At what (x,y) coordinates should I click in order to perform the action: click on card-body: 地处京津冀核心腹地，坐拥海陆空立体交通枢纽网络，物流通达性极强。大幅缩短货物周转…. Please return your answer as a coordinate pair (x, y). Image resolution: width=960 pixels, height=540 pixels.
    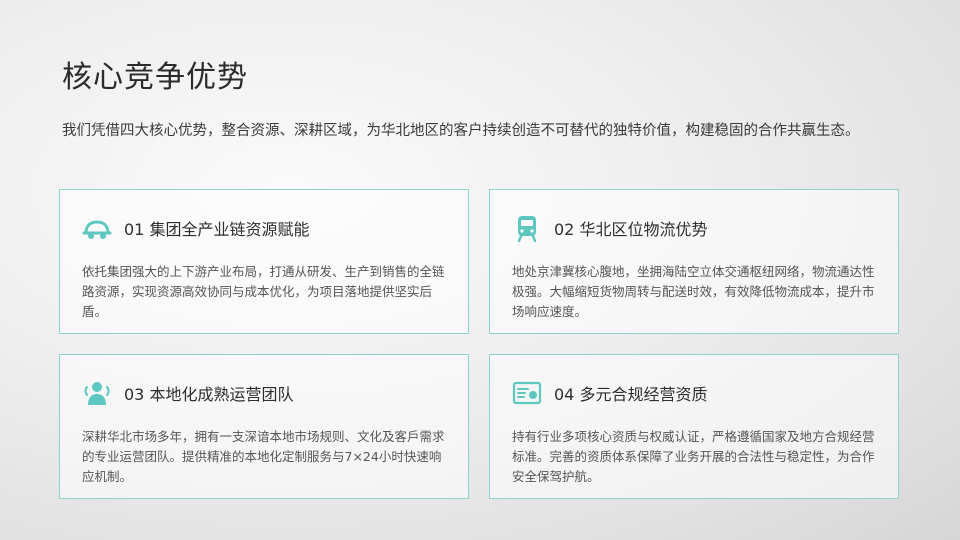
    Looking at the image, I should click on (693, 291).